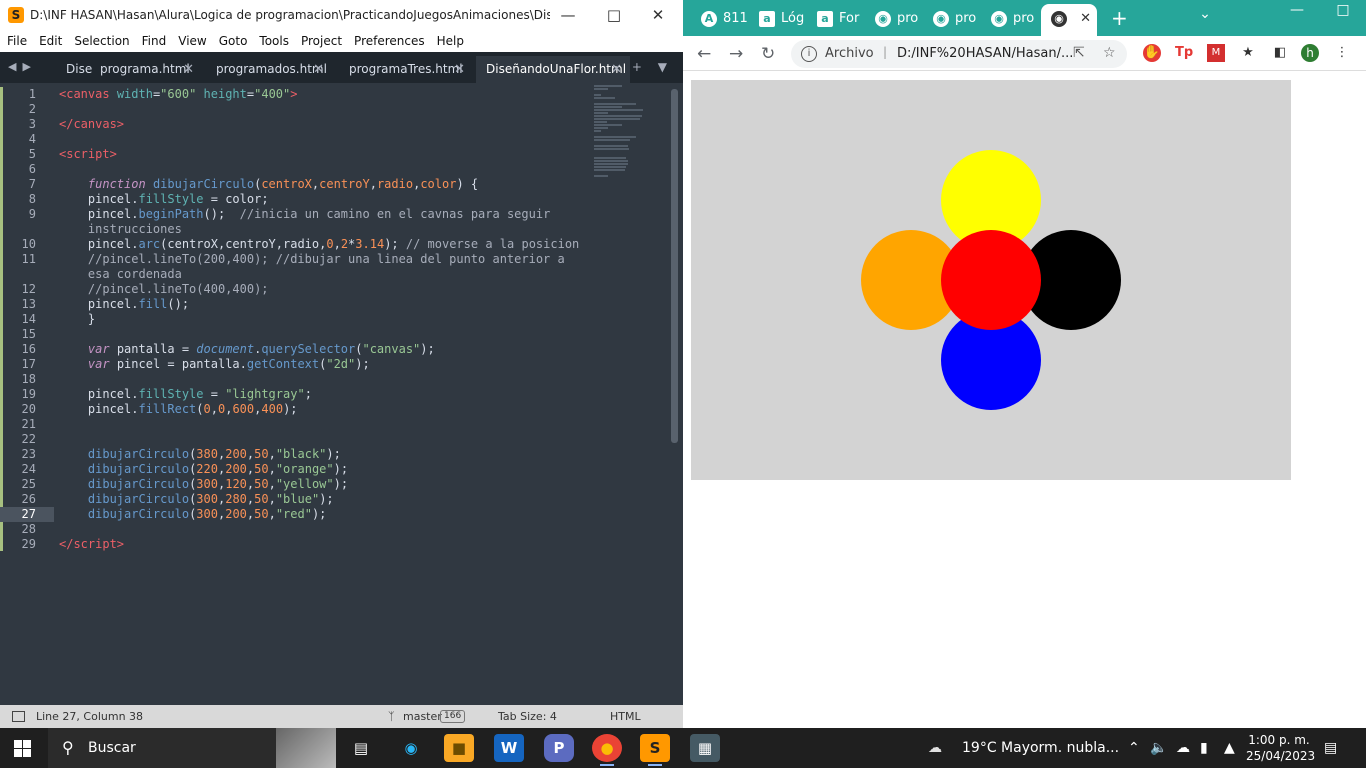  I want to click on code-line: 20 pincel.fillRect(0,0,600,400);, so click(300, 409).